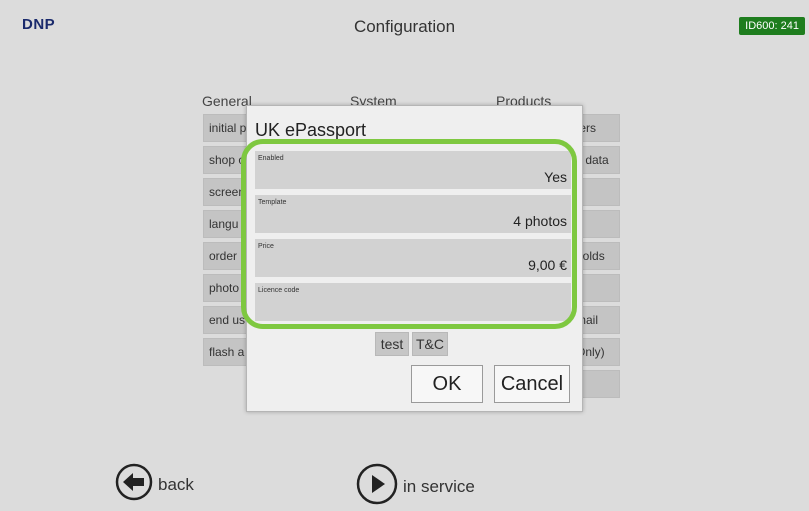 Image resolution: width=809 pixels, height=511 pixels. Describe the element at coordinates (176, 484) in the screenshot. I see `back-label: back` at that location.